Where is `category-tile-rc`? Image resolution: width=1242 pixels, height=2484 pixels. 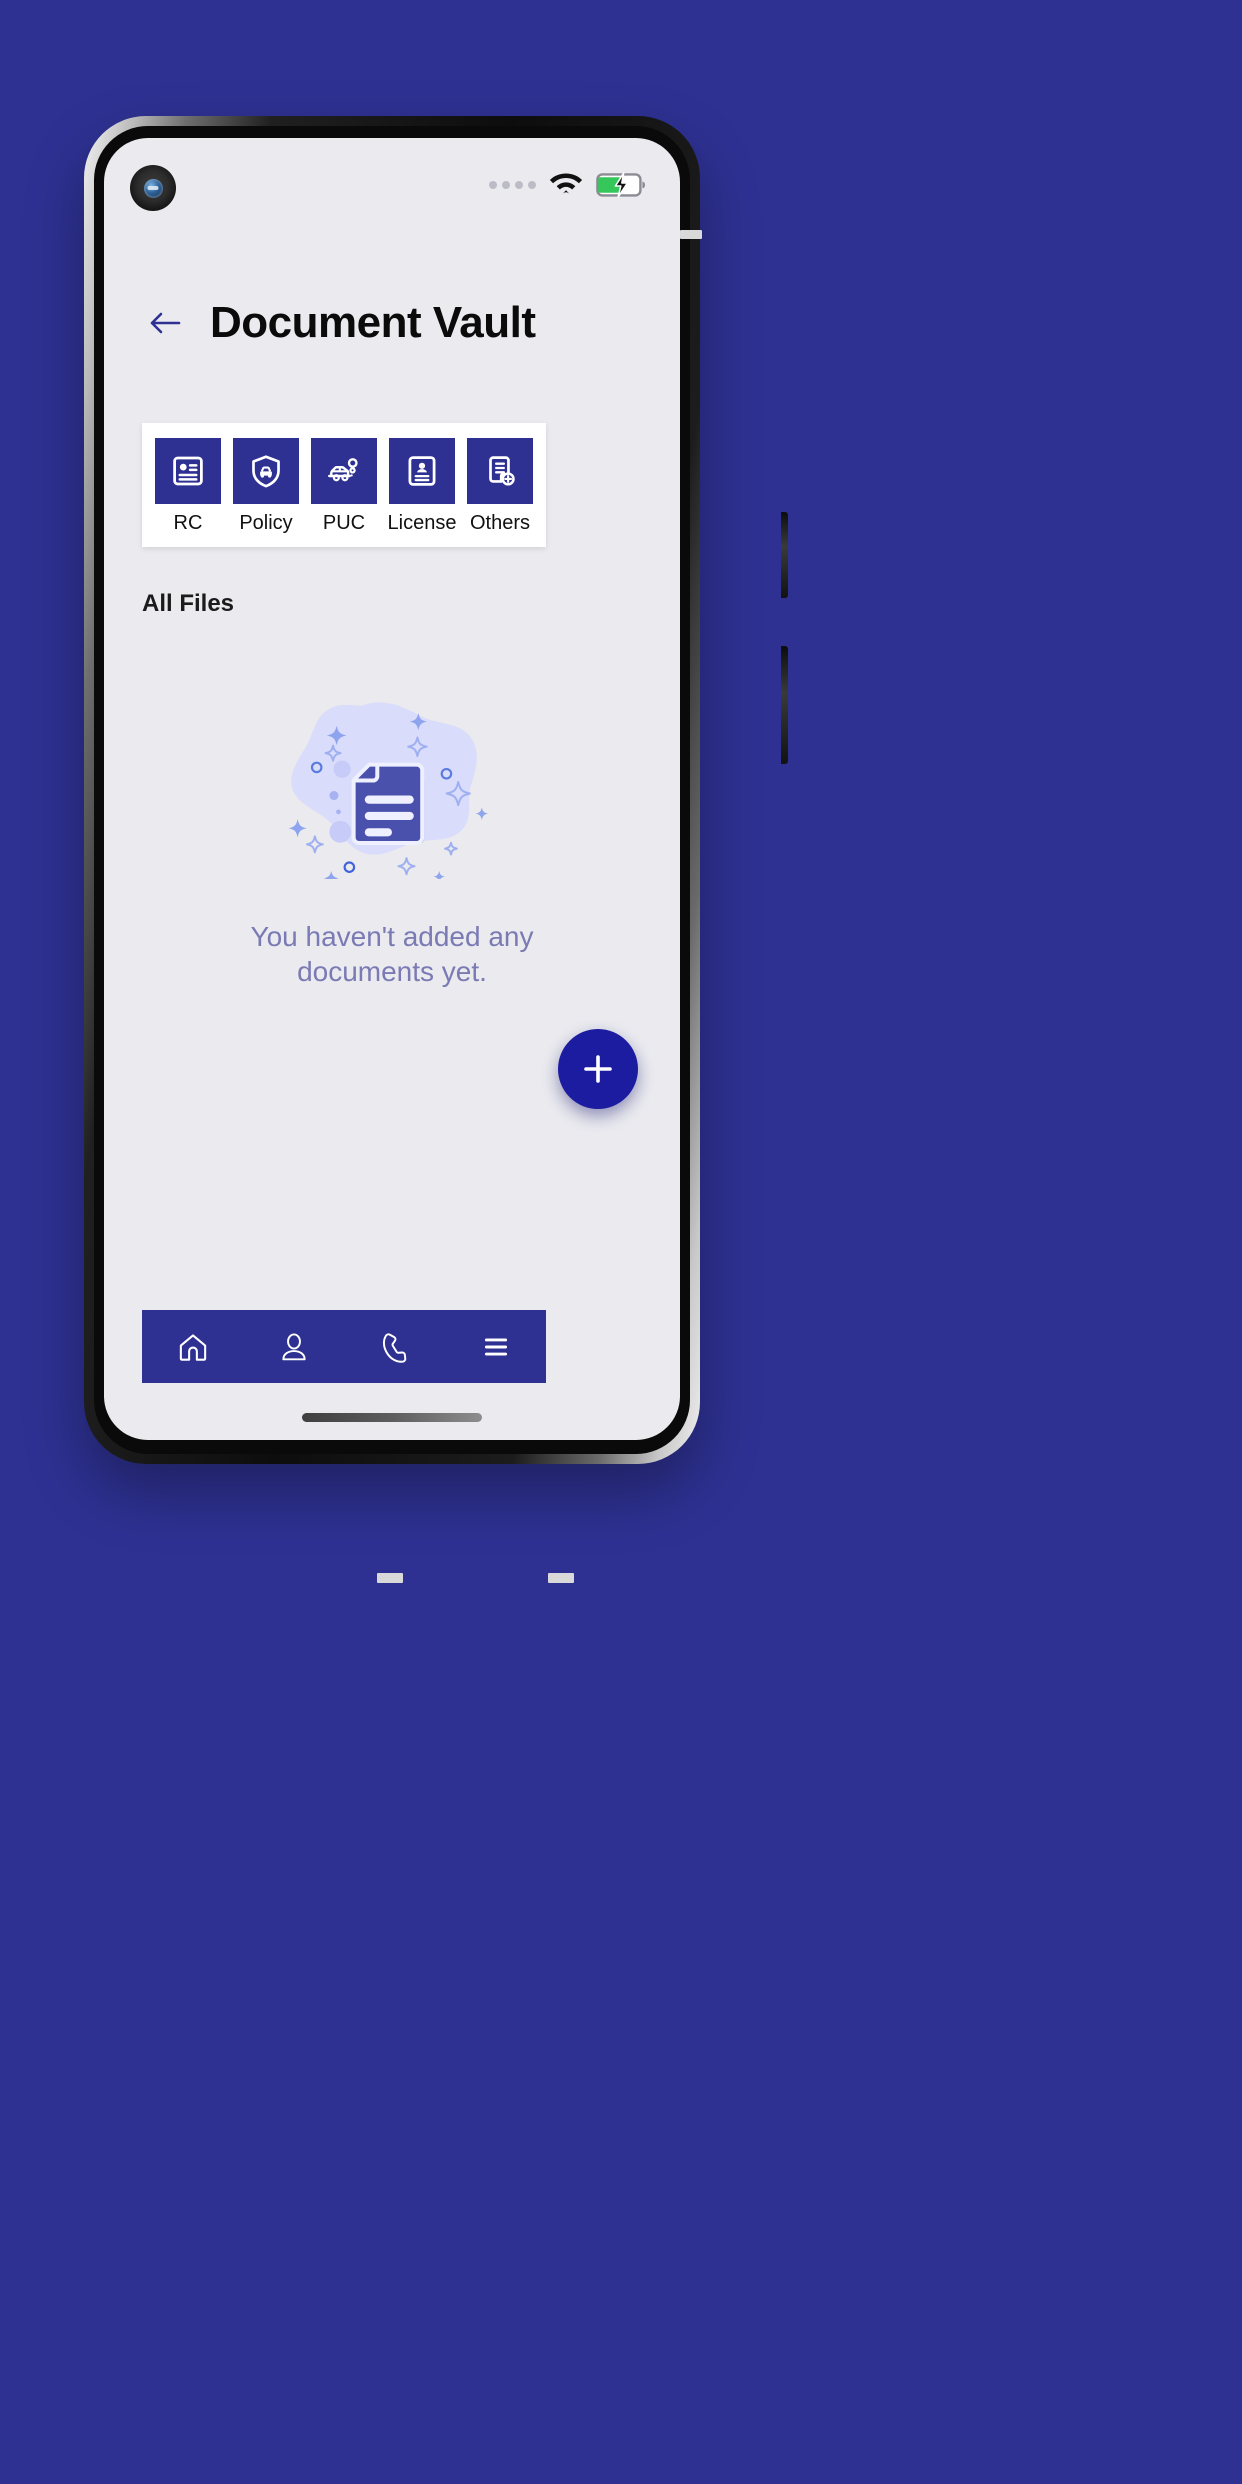 category-tile-rc is located at coordinates (188, 471).